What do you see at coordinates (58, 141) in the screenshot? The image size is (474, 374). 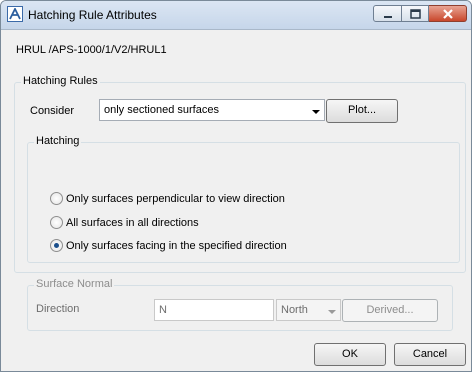 I see `hatching-group-label: Hatching` at bounding box center [58, 141].